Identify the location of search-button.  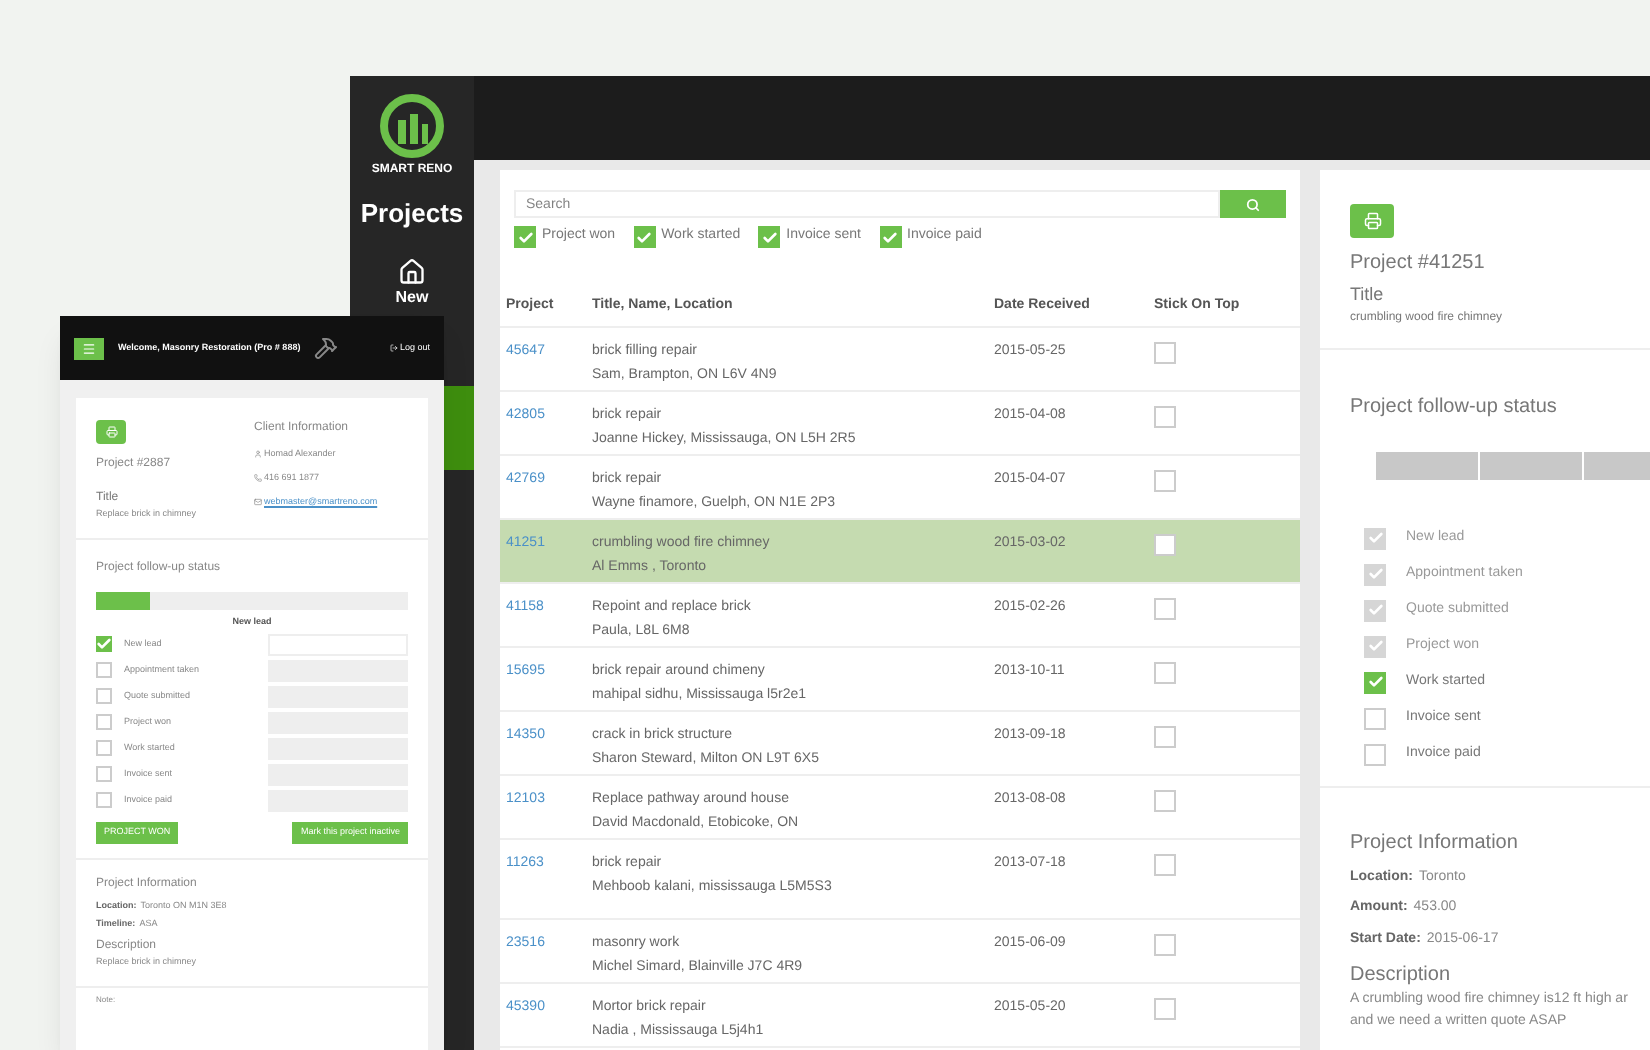
(1253, 204).